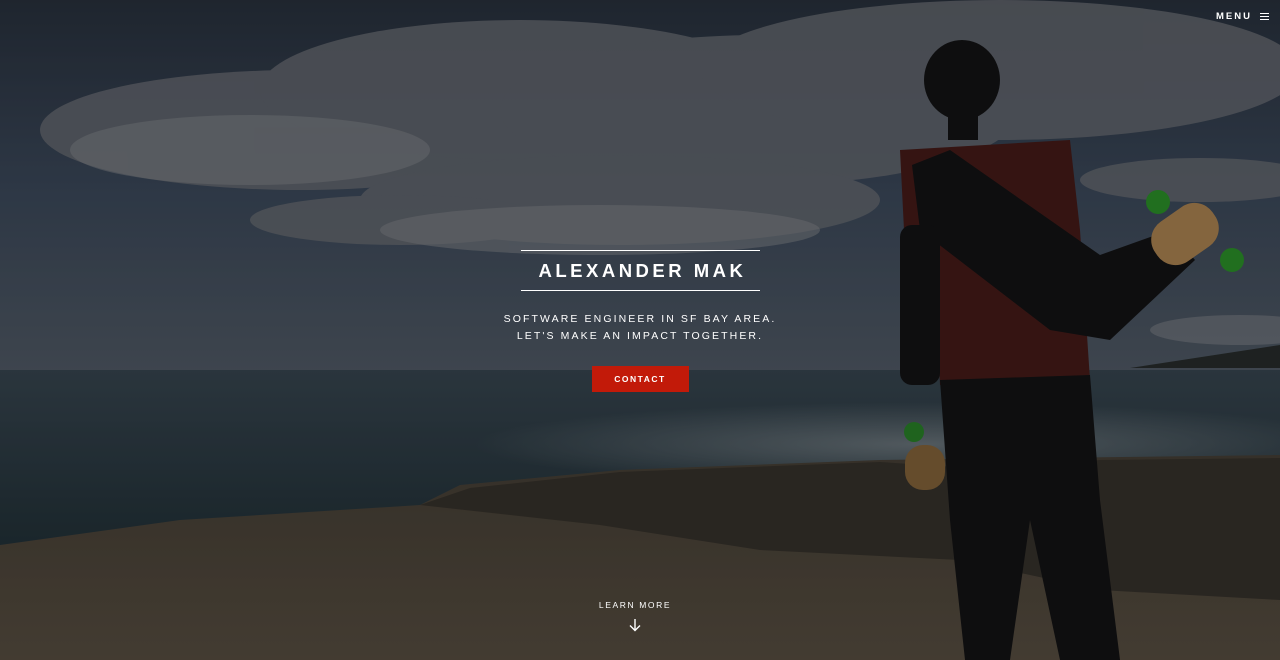 The image size is (1280, 660). Describe the element at coordinates (635, 605) in the screenshot. I see `learn-more-label: LEARN MORE` at that location.